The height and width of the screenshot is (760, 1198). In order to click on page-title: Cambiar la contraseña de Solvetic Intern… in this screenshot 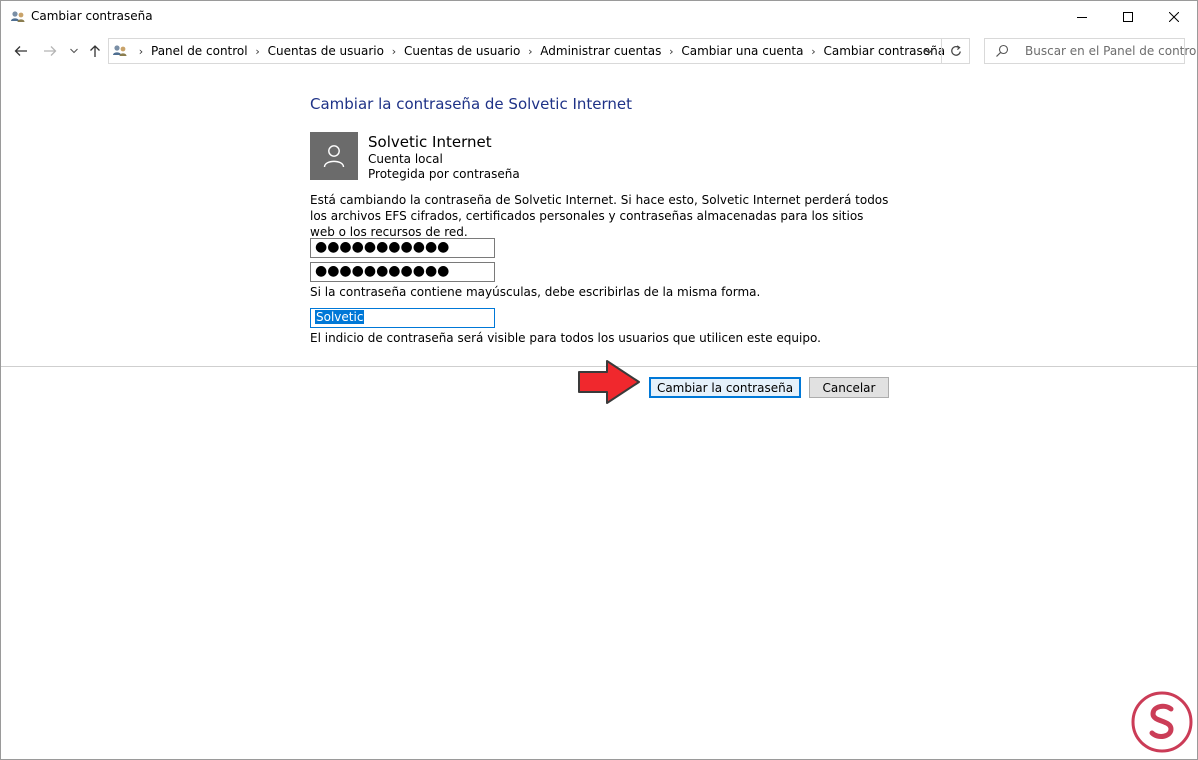, I will do `click(471, 104)`.